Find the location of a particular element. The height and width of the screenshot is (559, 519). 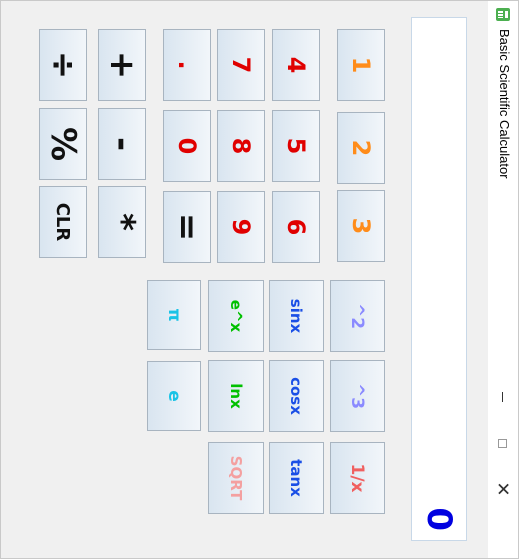

digit-0-button: 0 is located at coordinates (187, 146).